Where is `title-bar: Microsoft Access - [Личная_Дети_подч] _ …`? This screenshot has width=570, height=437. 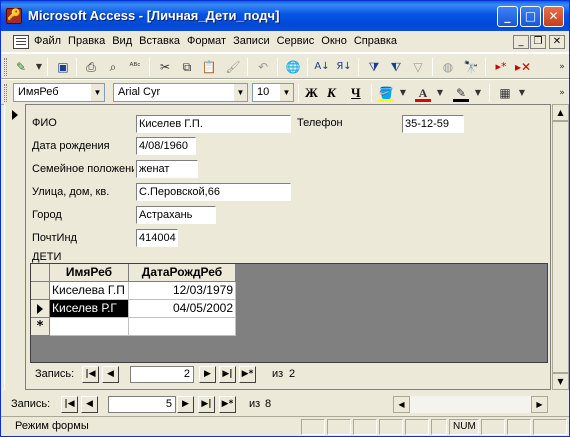 title-bar: Microsoft Access - [Личная_Дети_подч] _ … is located at coordinates (285, 16).